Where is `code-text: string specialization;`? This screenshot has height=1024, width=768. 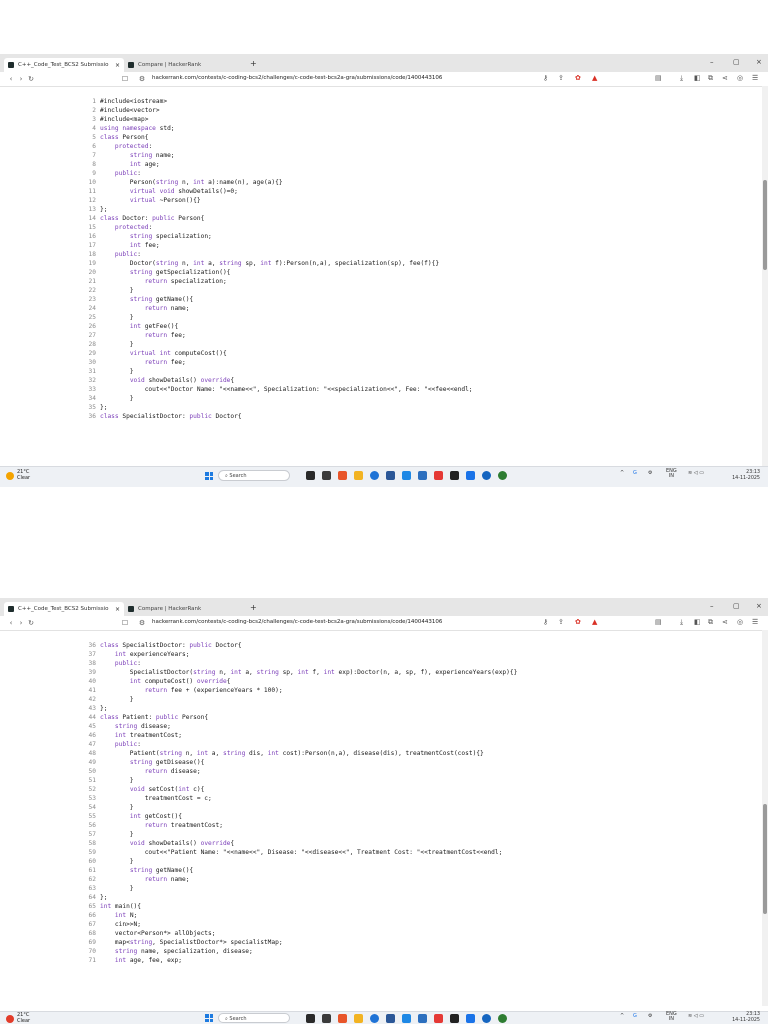 code-text: string specialization; is located at coordinates (170, 236).